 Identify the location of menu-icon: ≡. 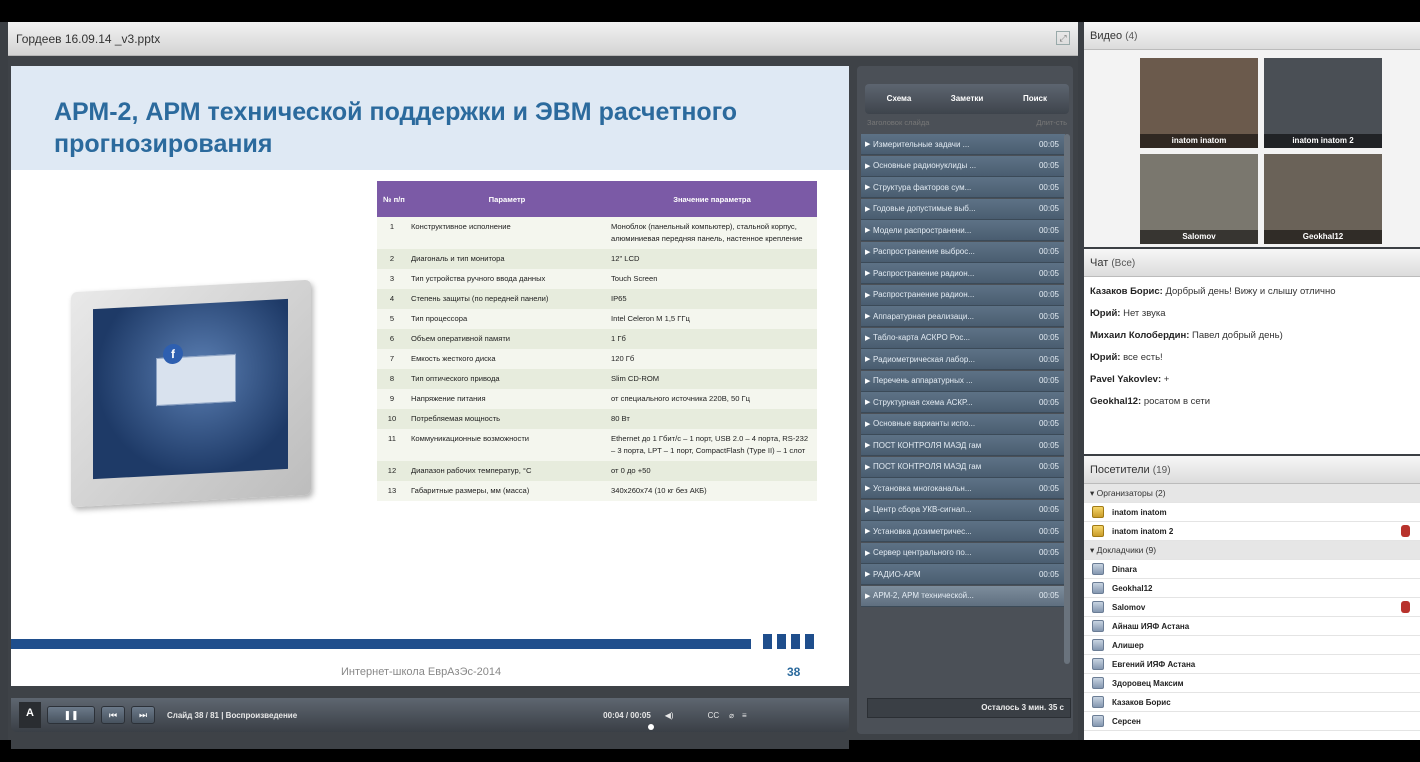
(744, 715).